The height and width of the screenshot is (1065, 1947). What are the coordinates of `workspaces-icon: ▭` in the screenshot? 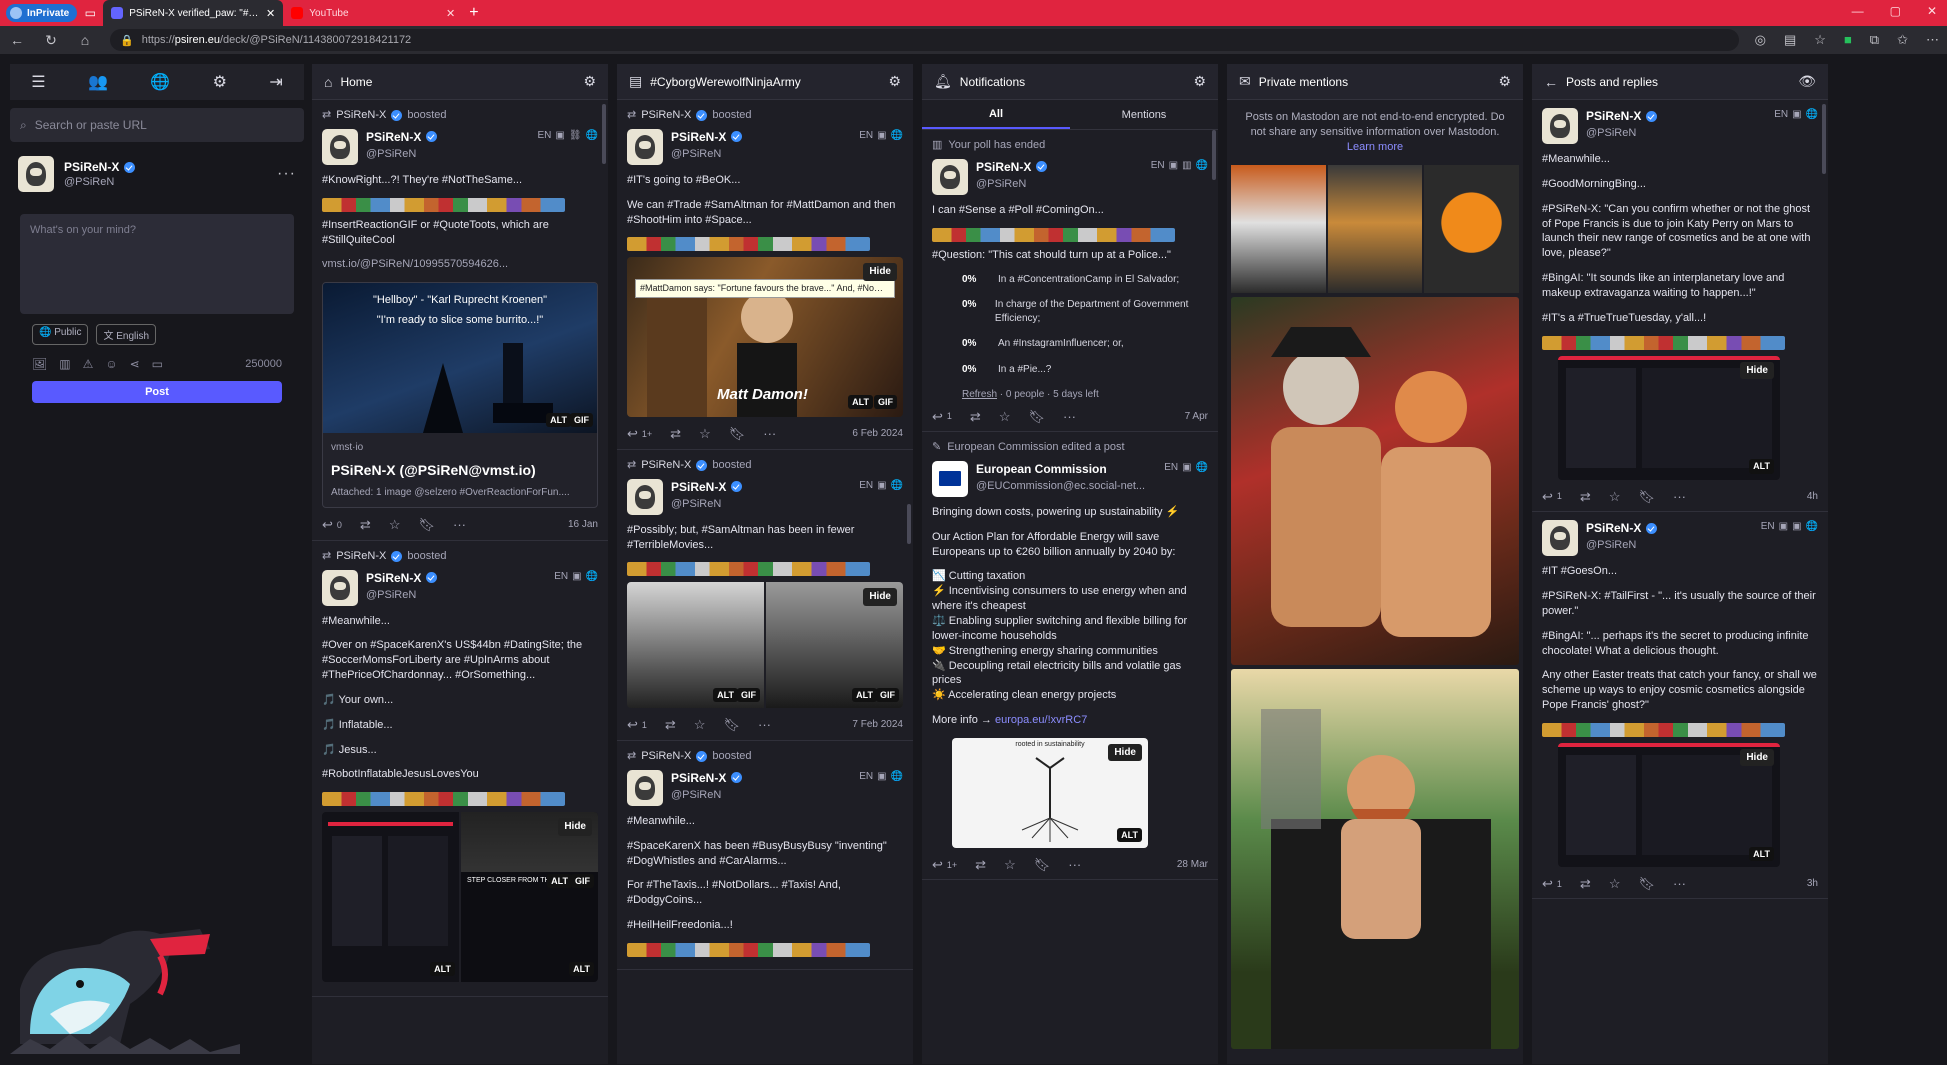 It's located at (90, 13).